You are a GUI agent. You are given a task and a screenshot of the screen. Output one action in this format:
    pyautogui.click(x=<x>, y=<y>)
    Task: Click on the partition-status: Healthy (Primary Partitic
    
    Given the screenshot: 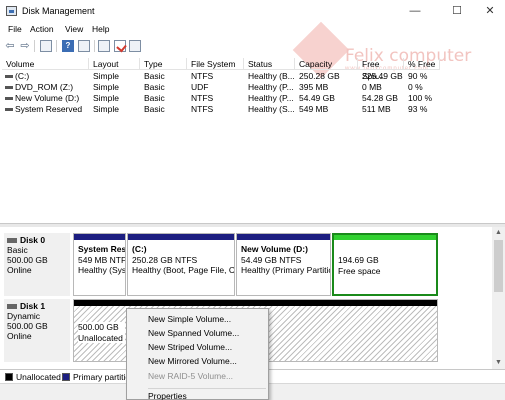 What is the action you would take?
    pyautogui.click(x=286, y=270)
    